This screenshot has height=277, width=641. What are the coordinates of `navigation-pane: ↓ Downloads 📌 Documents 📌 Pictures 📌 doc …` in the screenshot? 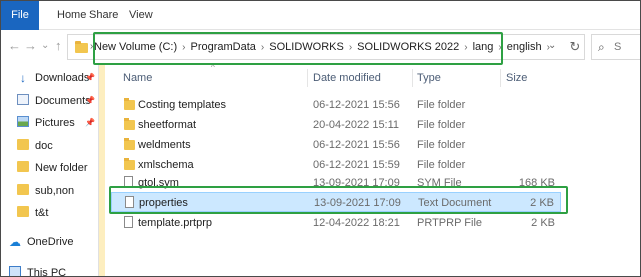 It's located at (51, 171).